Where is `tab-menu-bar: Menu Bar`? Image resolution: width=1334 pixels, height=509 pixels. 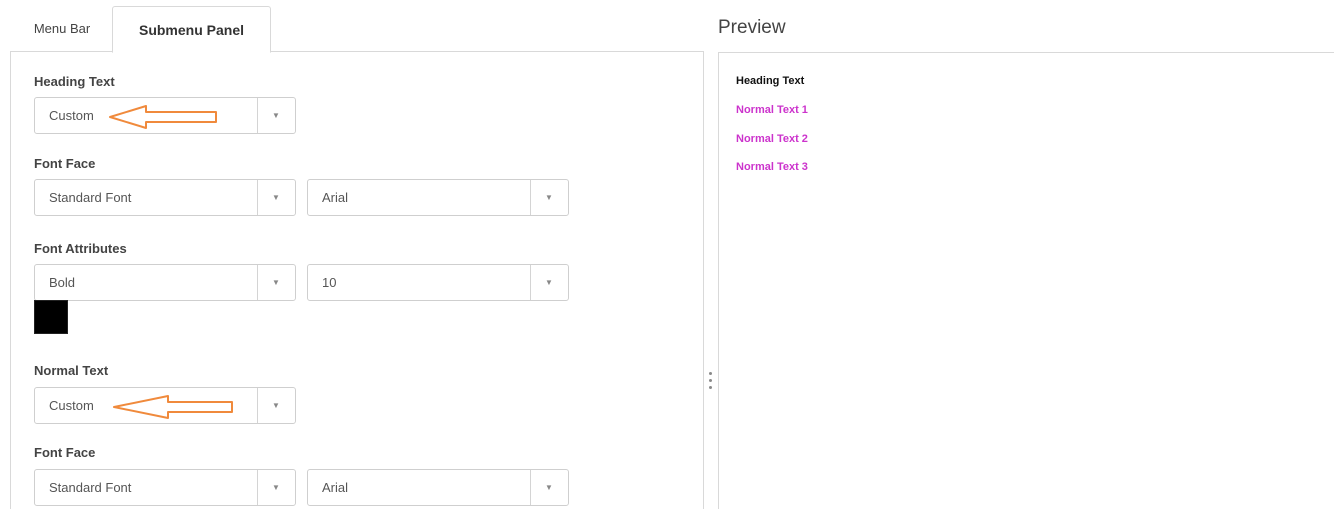 tab-menu-bar: Menu Bar is located at coordinates (62, 29).